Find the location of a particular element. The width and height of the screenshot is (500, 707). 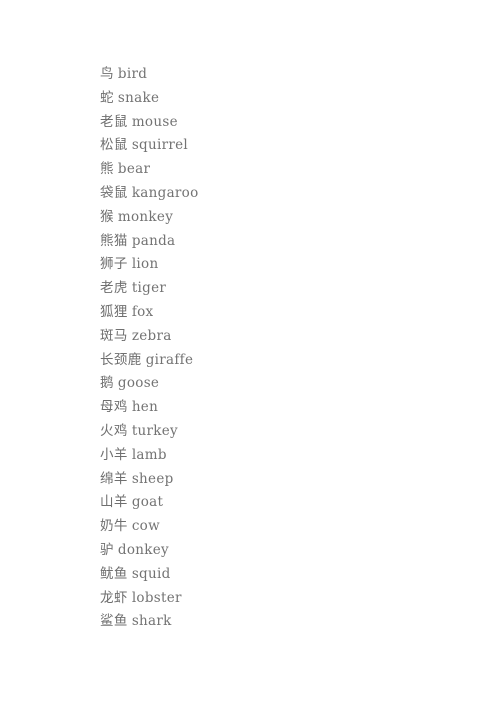

chinese-term: 鲨鱼 is located at coordinates (114, 621).